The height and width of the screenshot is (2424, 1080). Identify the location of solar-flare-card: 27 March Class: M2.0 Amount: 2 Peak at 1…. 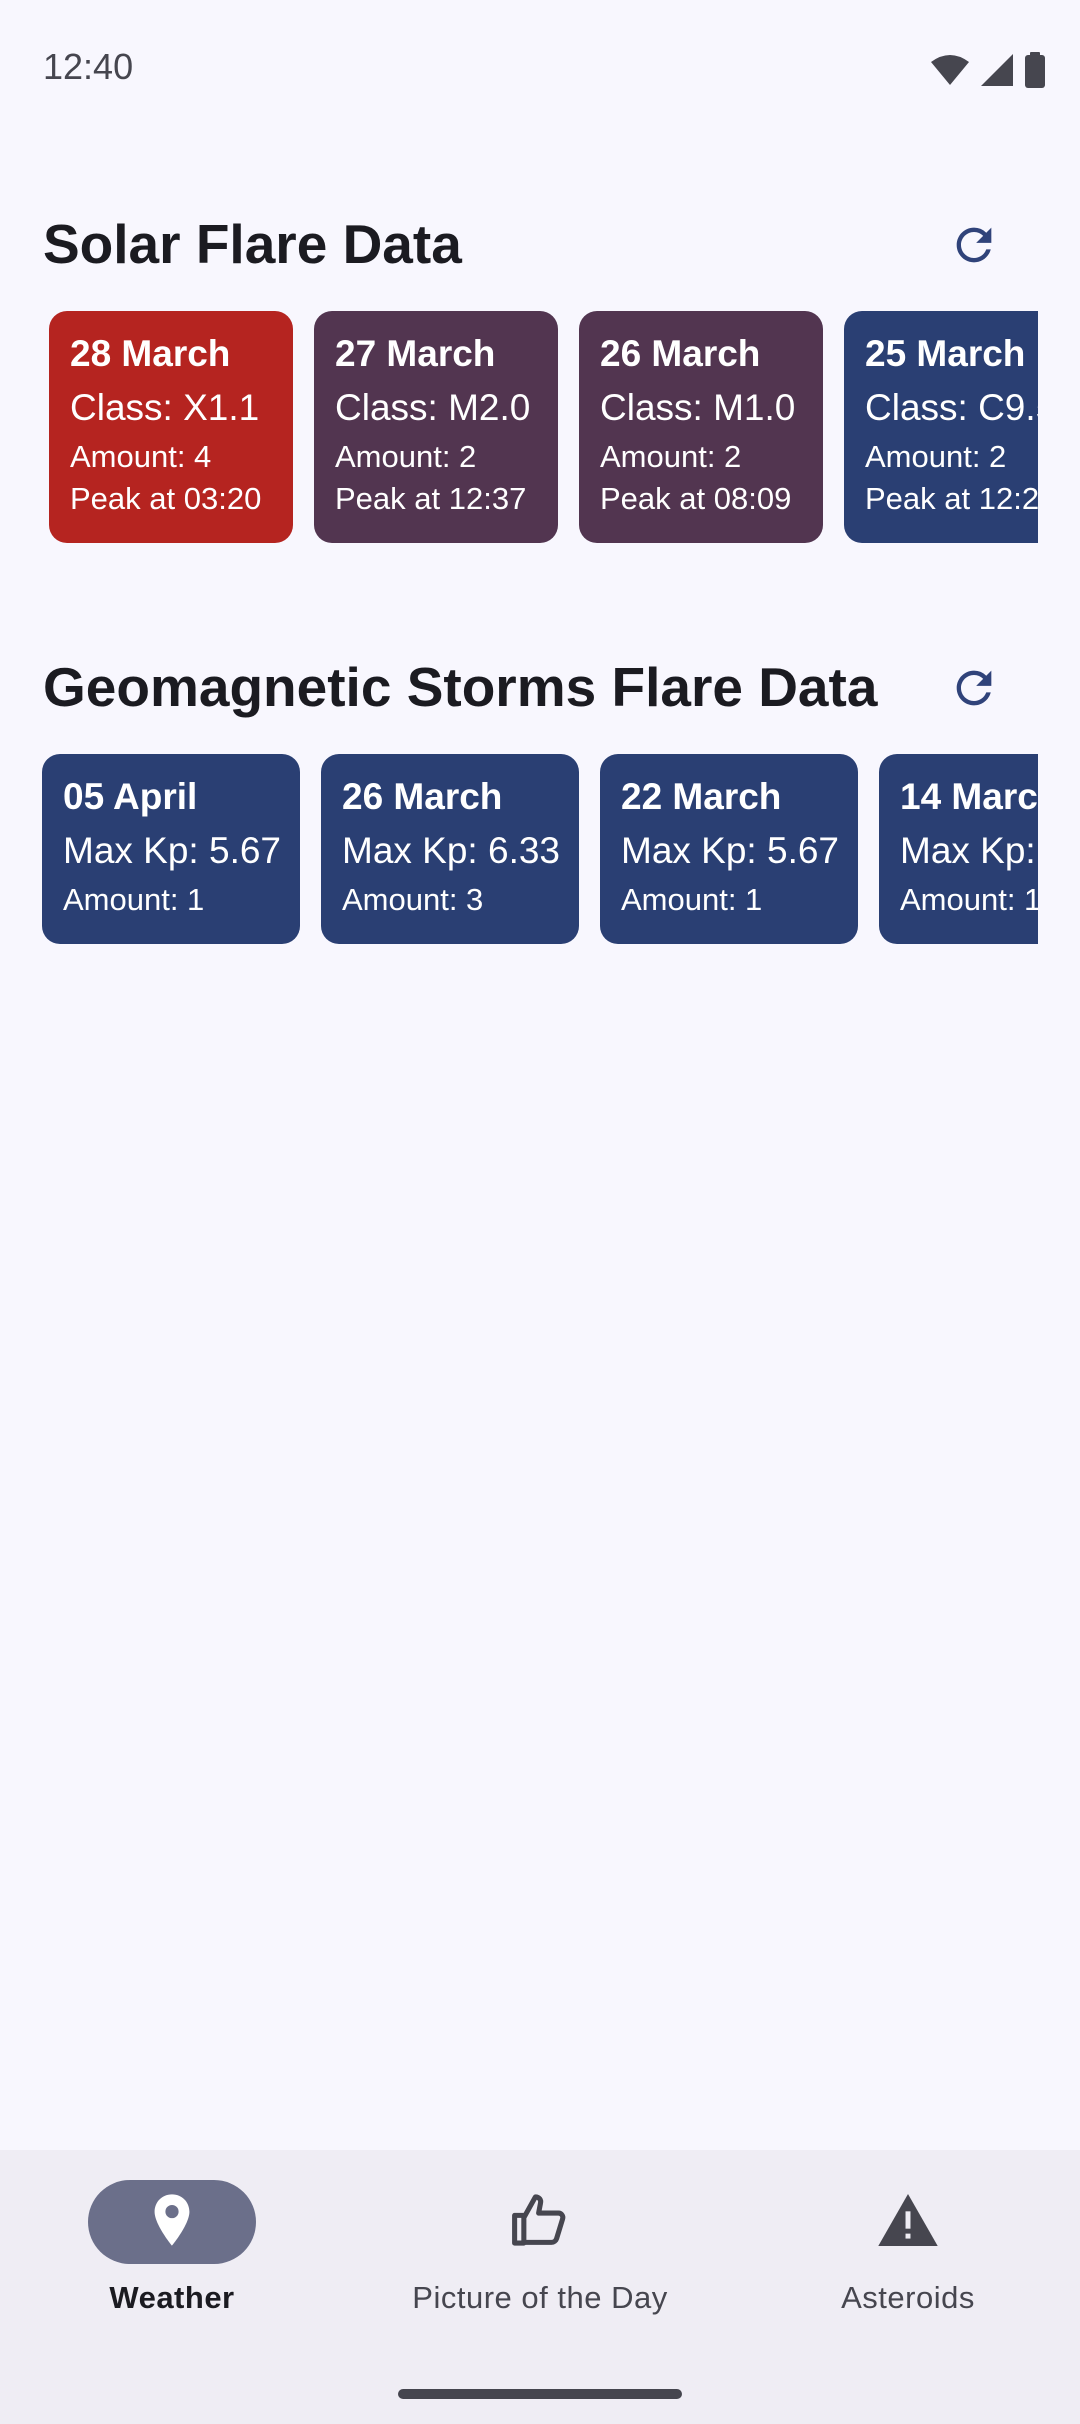
(436, 427).